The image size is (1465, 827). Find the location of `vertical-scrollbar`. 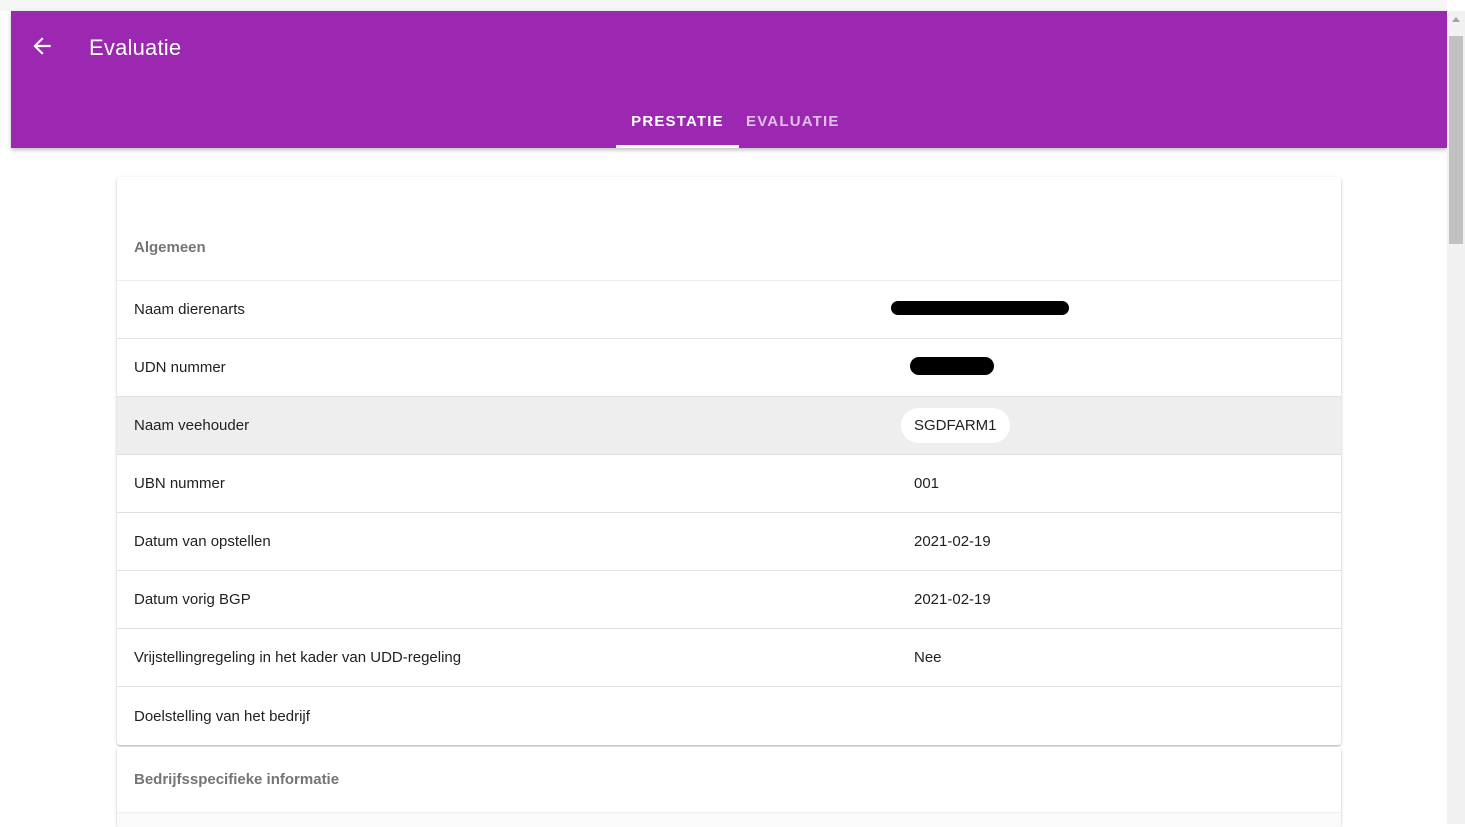

vertical-scrollbar is located at coordinates (1456, 417).